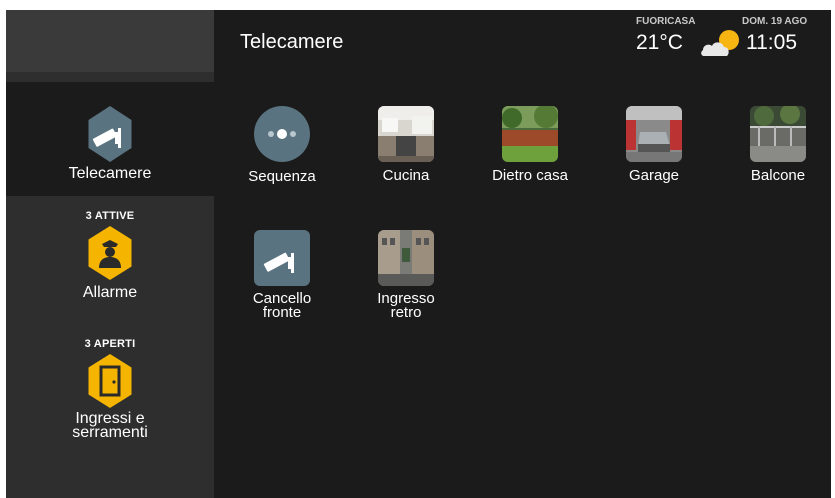 This screenshot has width=835, height=498. I want to click on camera-tile-ingresso-retro: Ingresso retro, so click(406, 275).